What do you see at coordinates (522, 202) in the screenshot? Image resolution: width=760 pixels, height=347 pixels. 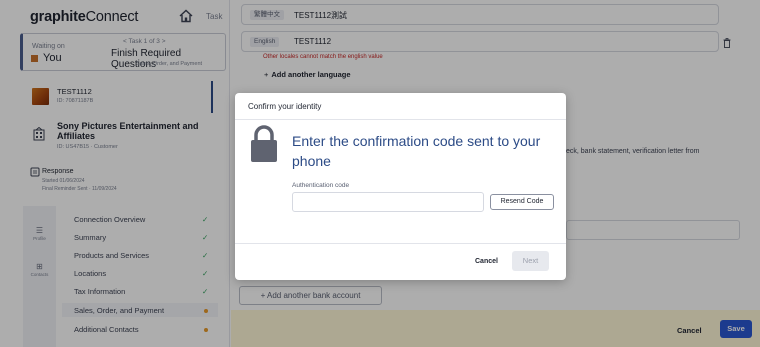 I see `resend-code-button: Resend Code` at bounding box center [522, 202].